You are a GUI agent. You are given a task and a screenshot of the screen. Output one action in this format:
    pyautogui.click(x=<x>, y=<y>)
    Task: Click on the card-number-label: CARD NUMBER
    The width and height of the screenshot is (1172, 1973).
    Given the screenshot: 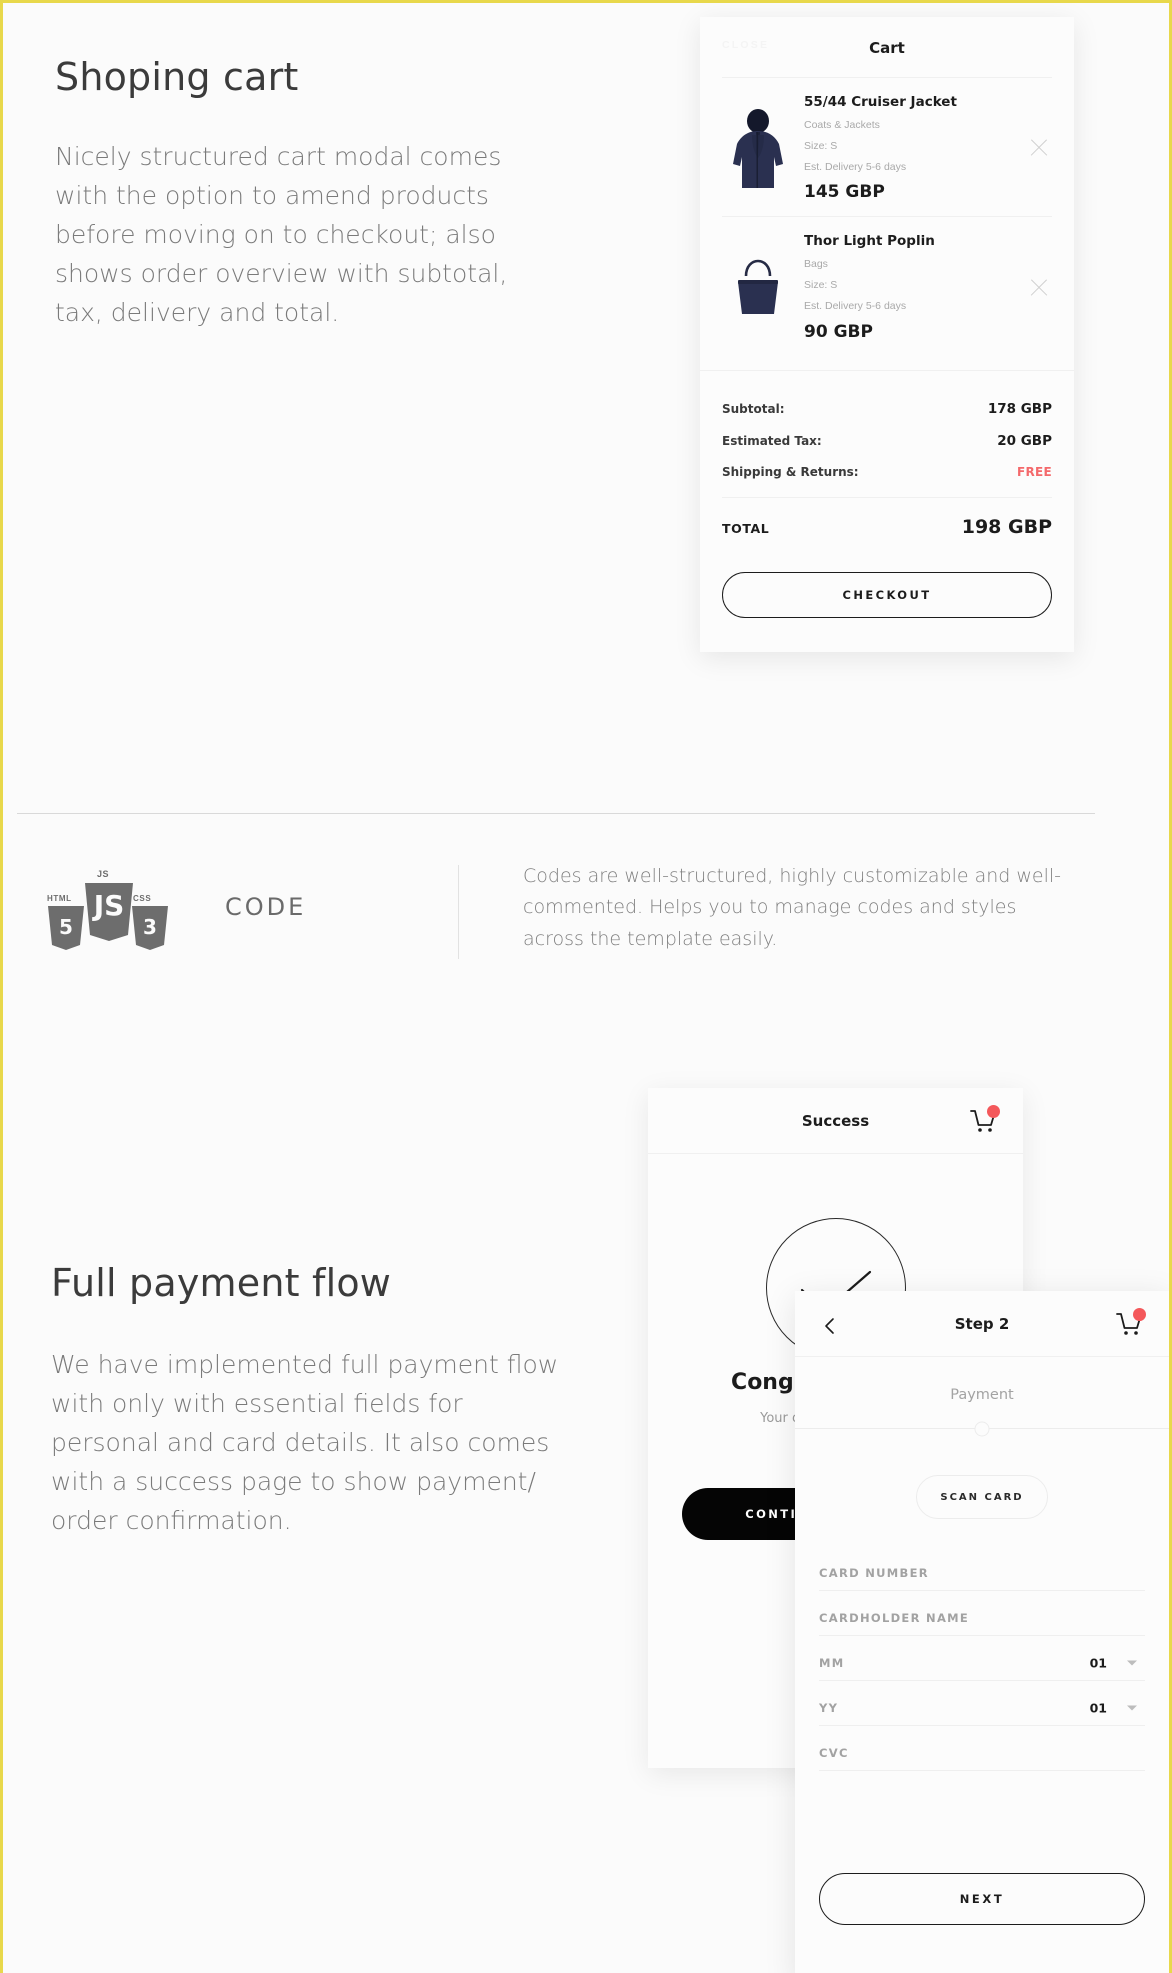 What is the action you would take?
    pyautogui.click(x=874, y=1572)
    